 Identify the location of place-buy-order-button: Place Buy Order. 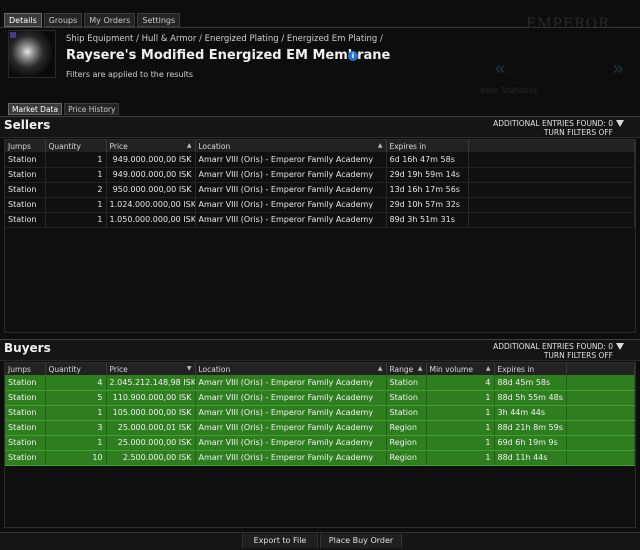
(361, 541).